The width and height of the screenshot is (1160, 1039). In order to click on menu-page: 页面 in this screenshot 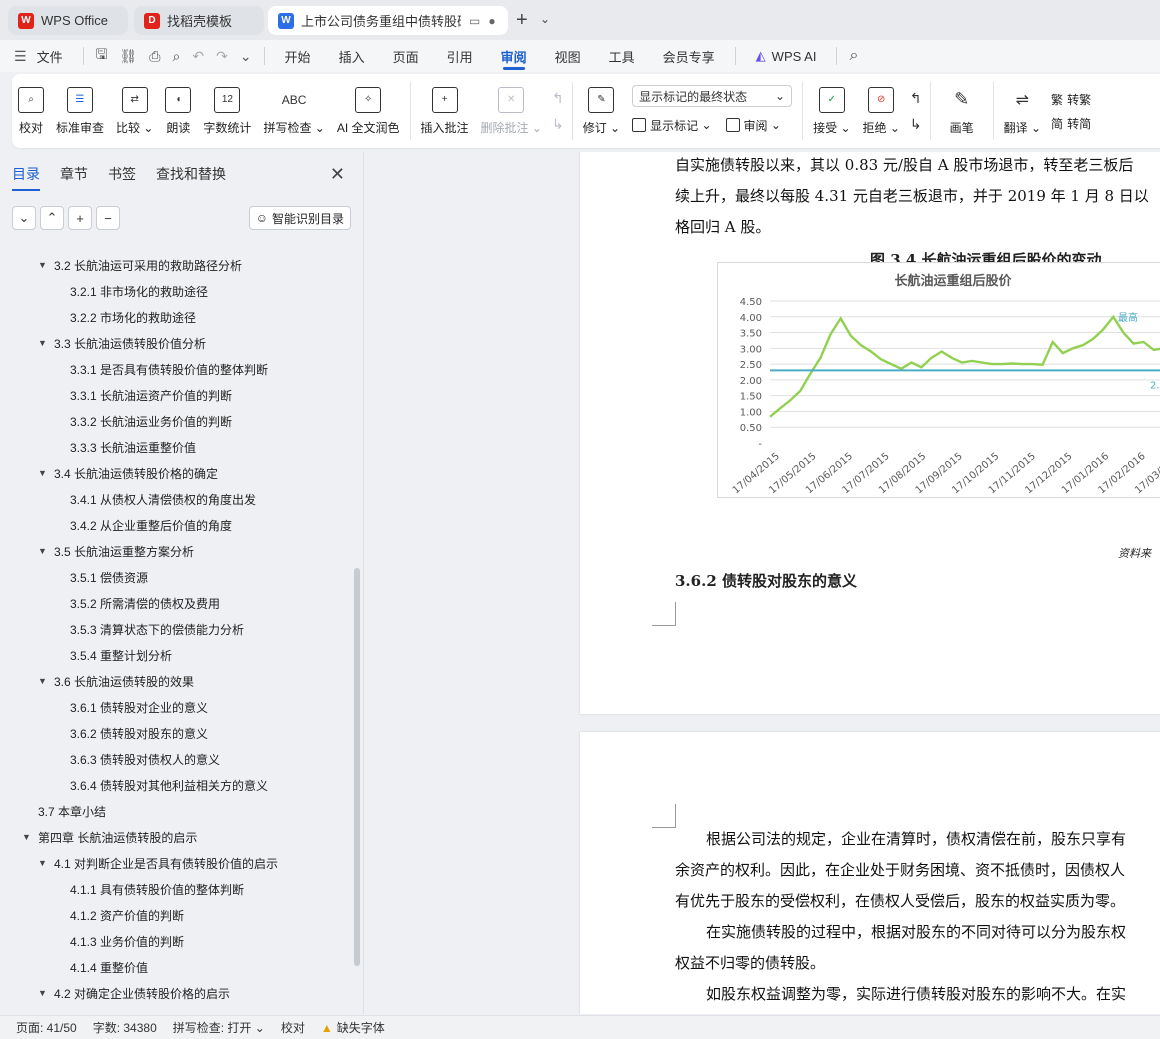, I will do `click(406, 56)`.